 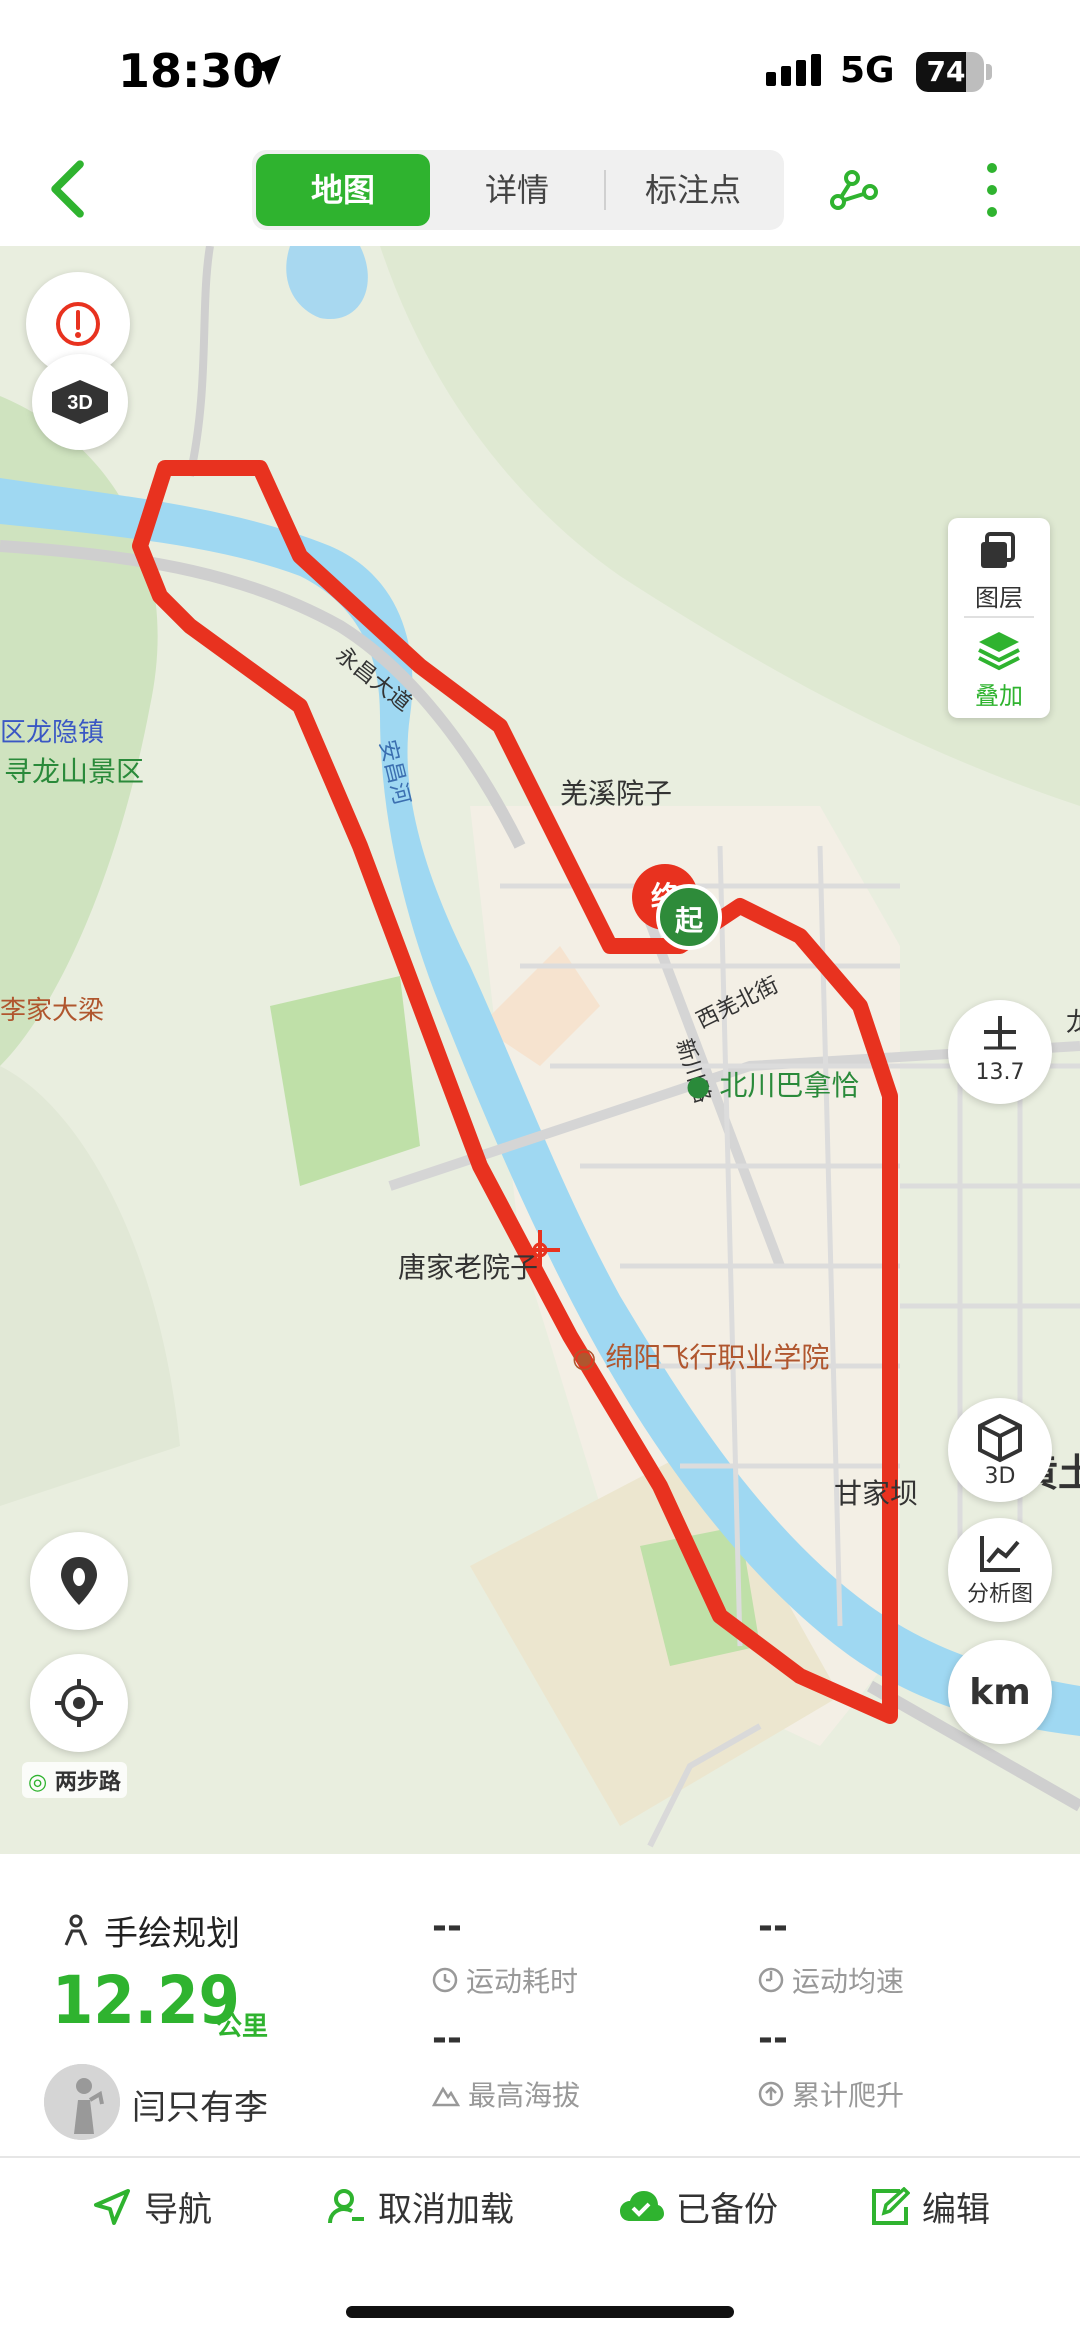 I want to click on battery-cap, so click(x=989, y=72).